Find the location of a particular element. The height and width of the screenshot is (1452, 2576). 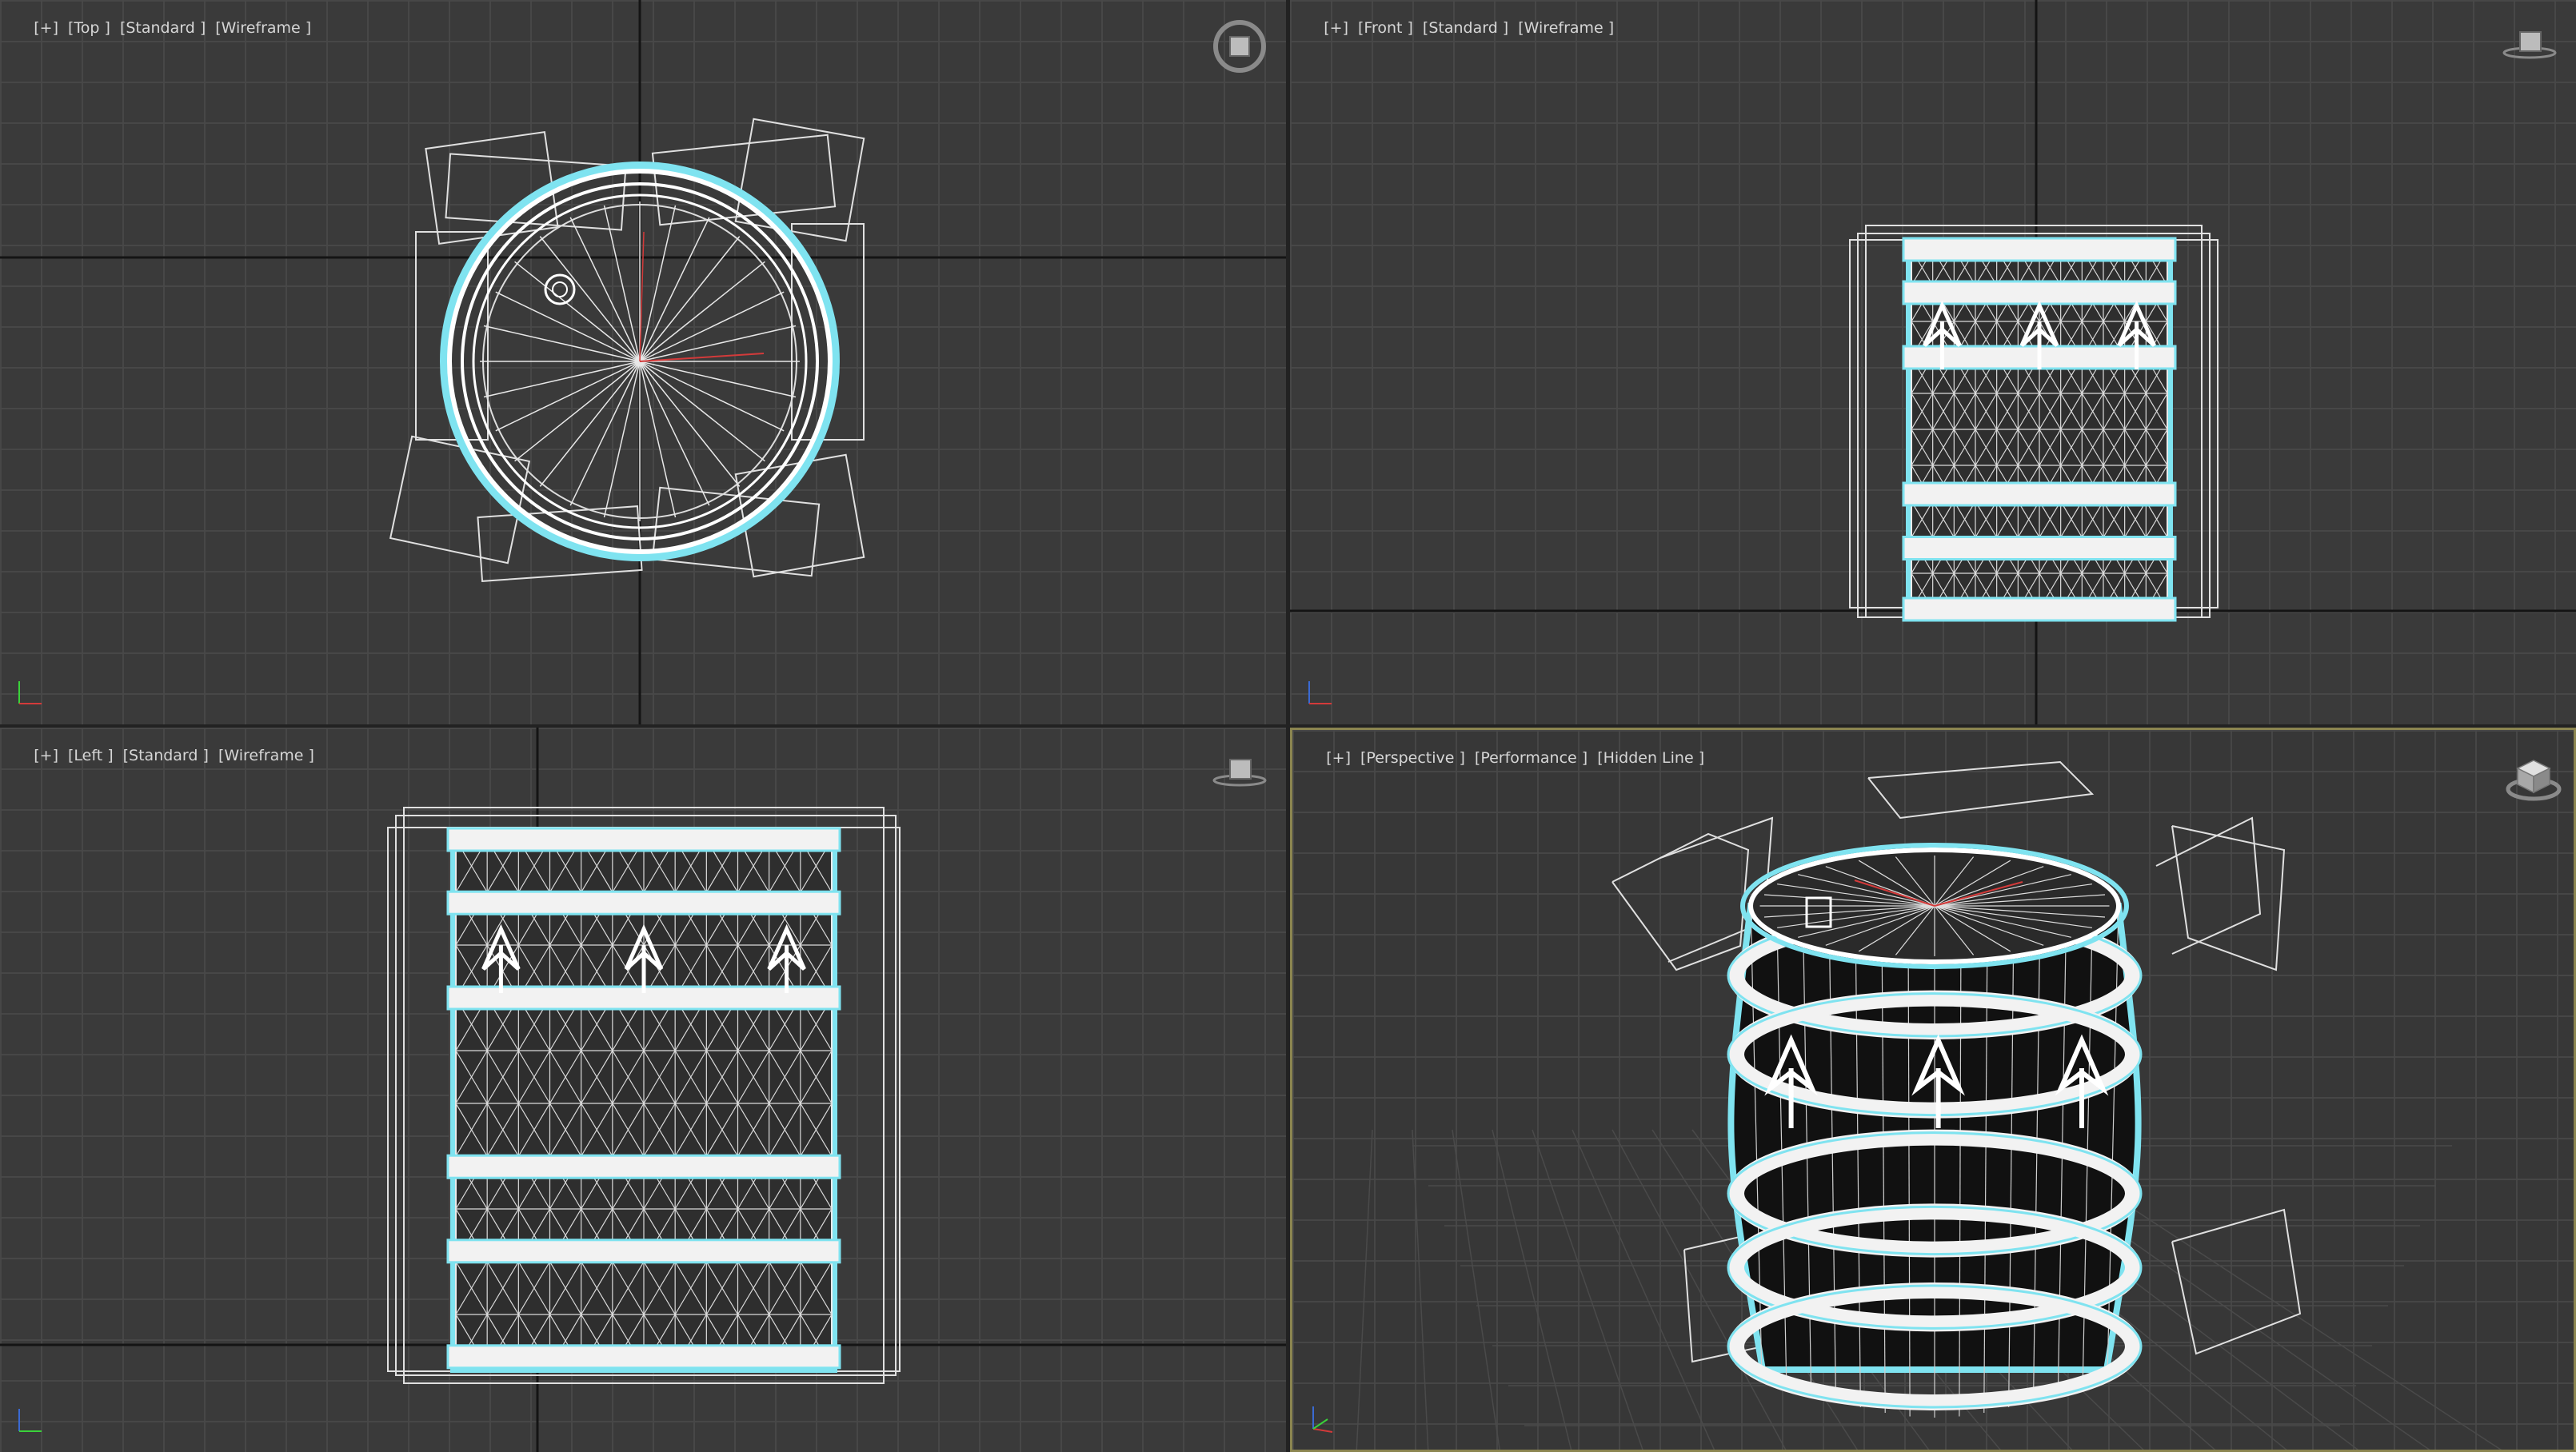

viewport-point-of-view: [Top ] is located at coordinates (89, 28).